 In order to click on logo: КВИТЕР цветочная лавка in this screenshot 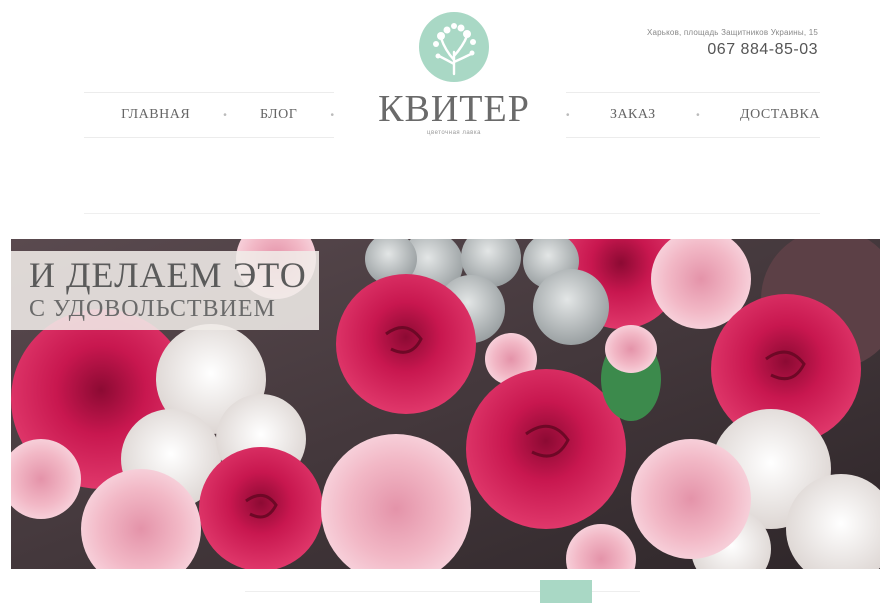, I will do `click(454, 74)`.